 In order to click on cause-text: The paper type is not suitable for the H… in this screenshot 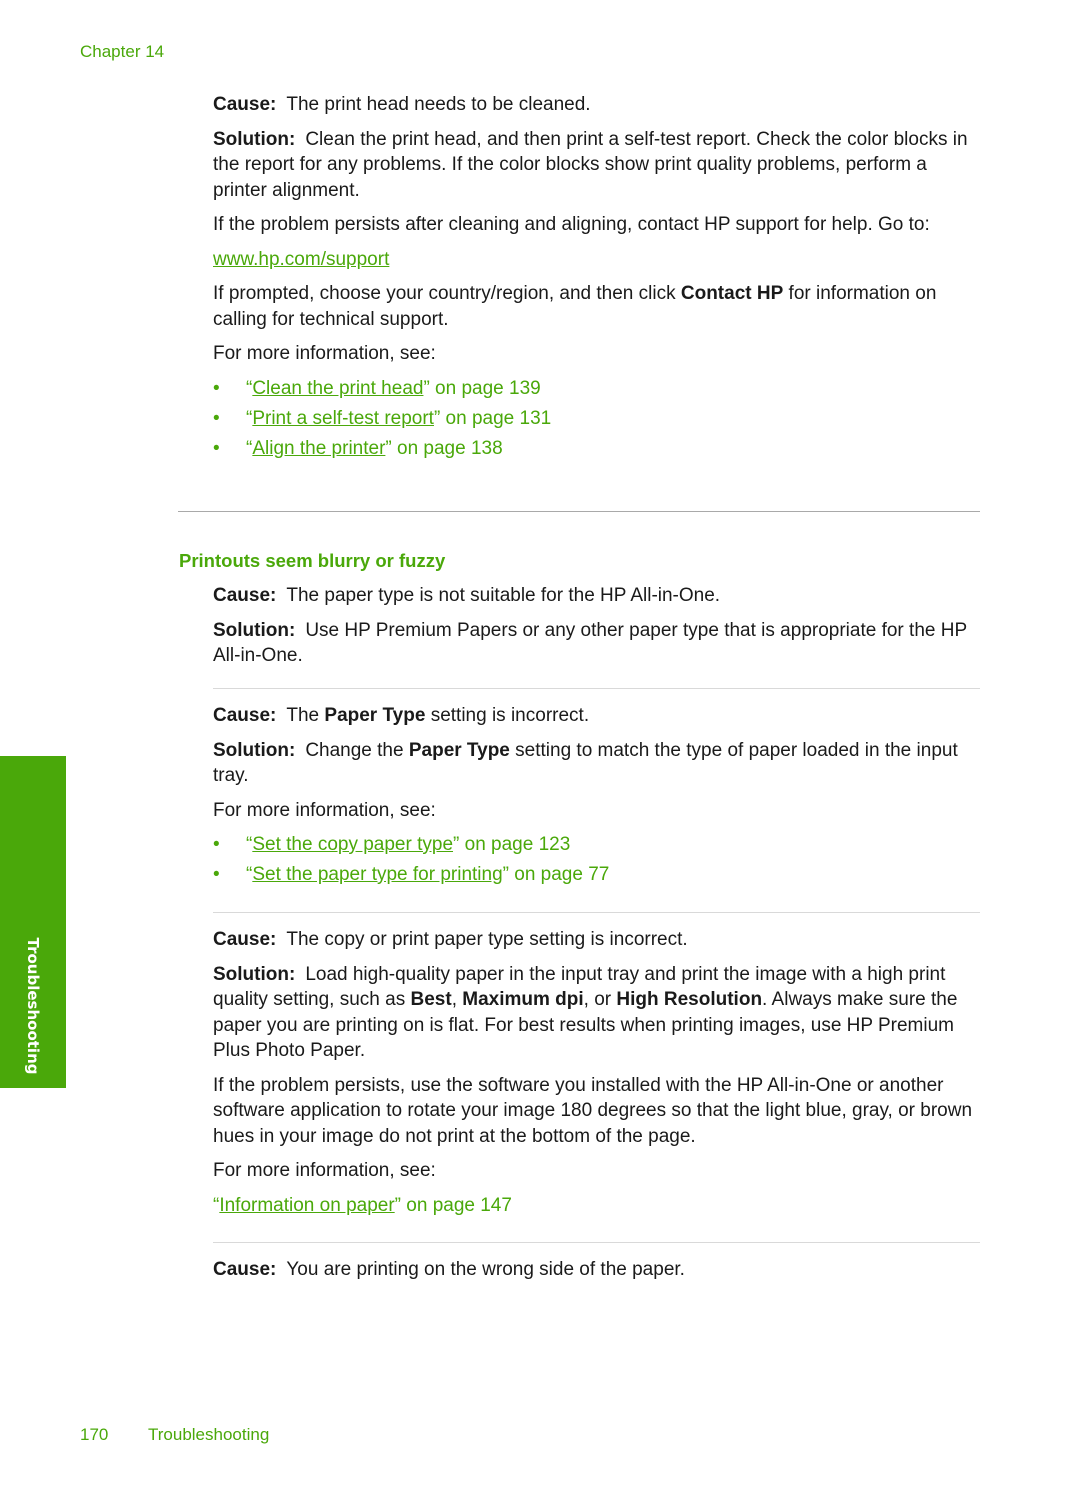, I will do `click(503, 595)`.